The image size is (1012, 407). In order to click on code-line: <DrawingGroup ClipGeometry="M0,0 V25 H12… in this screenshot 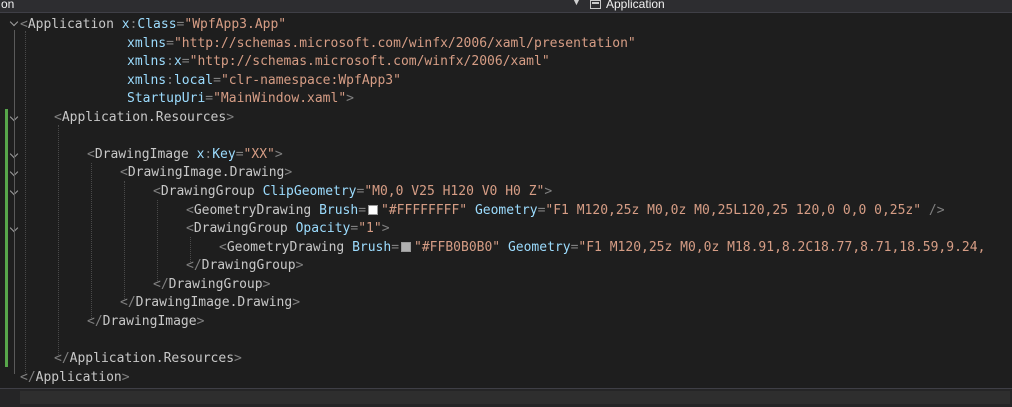, I will do `click(353, 191)`.